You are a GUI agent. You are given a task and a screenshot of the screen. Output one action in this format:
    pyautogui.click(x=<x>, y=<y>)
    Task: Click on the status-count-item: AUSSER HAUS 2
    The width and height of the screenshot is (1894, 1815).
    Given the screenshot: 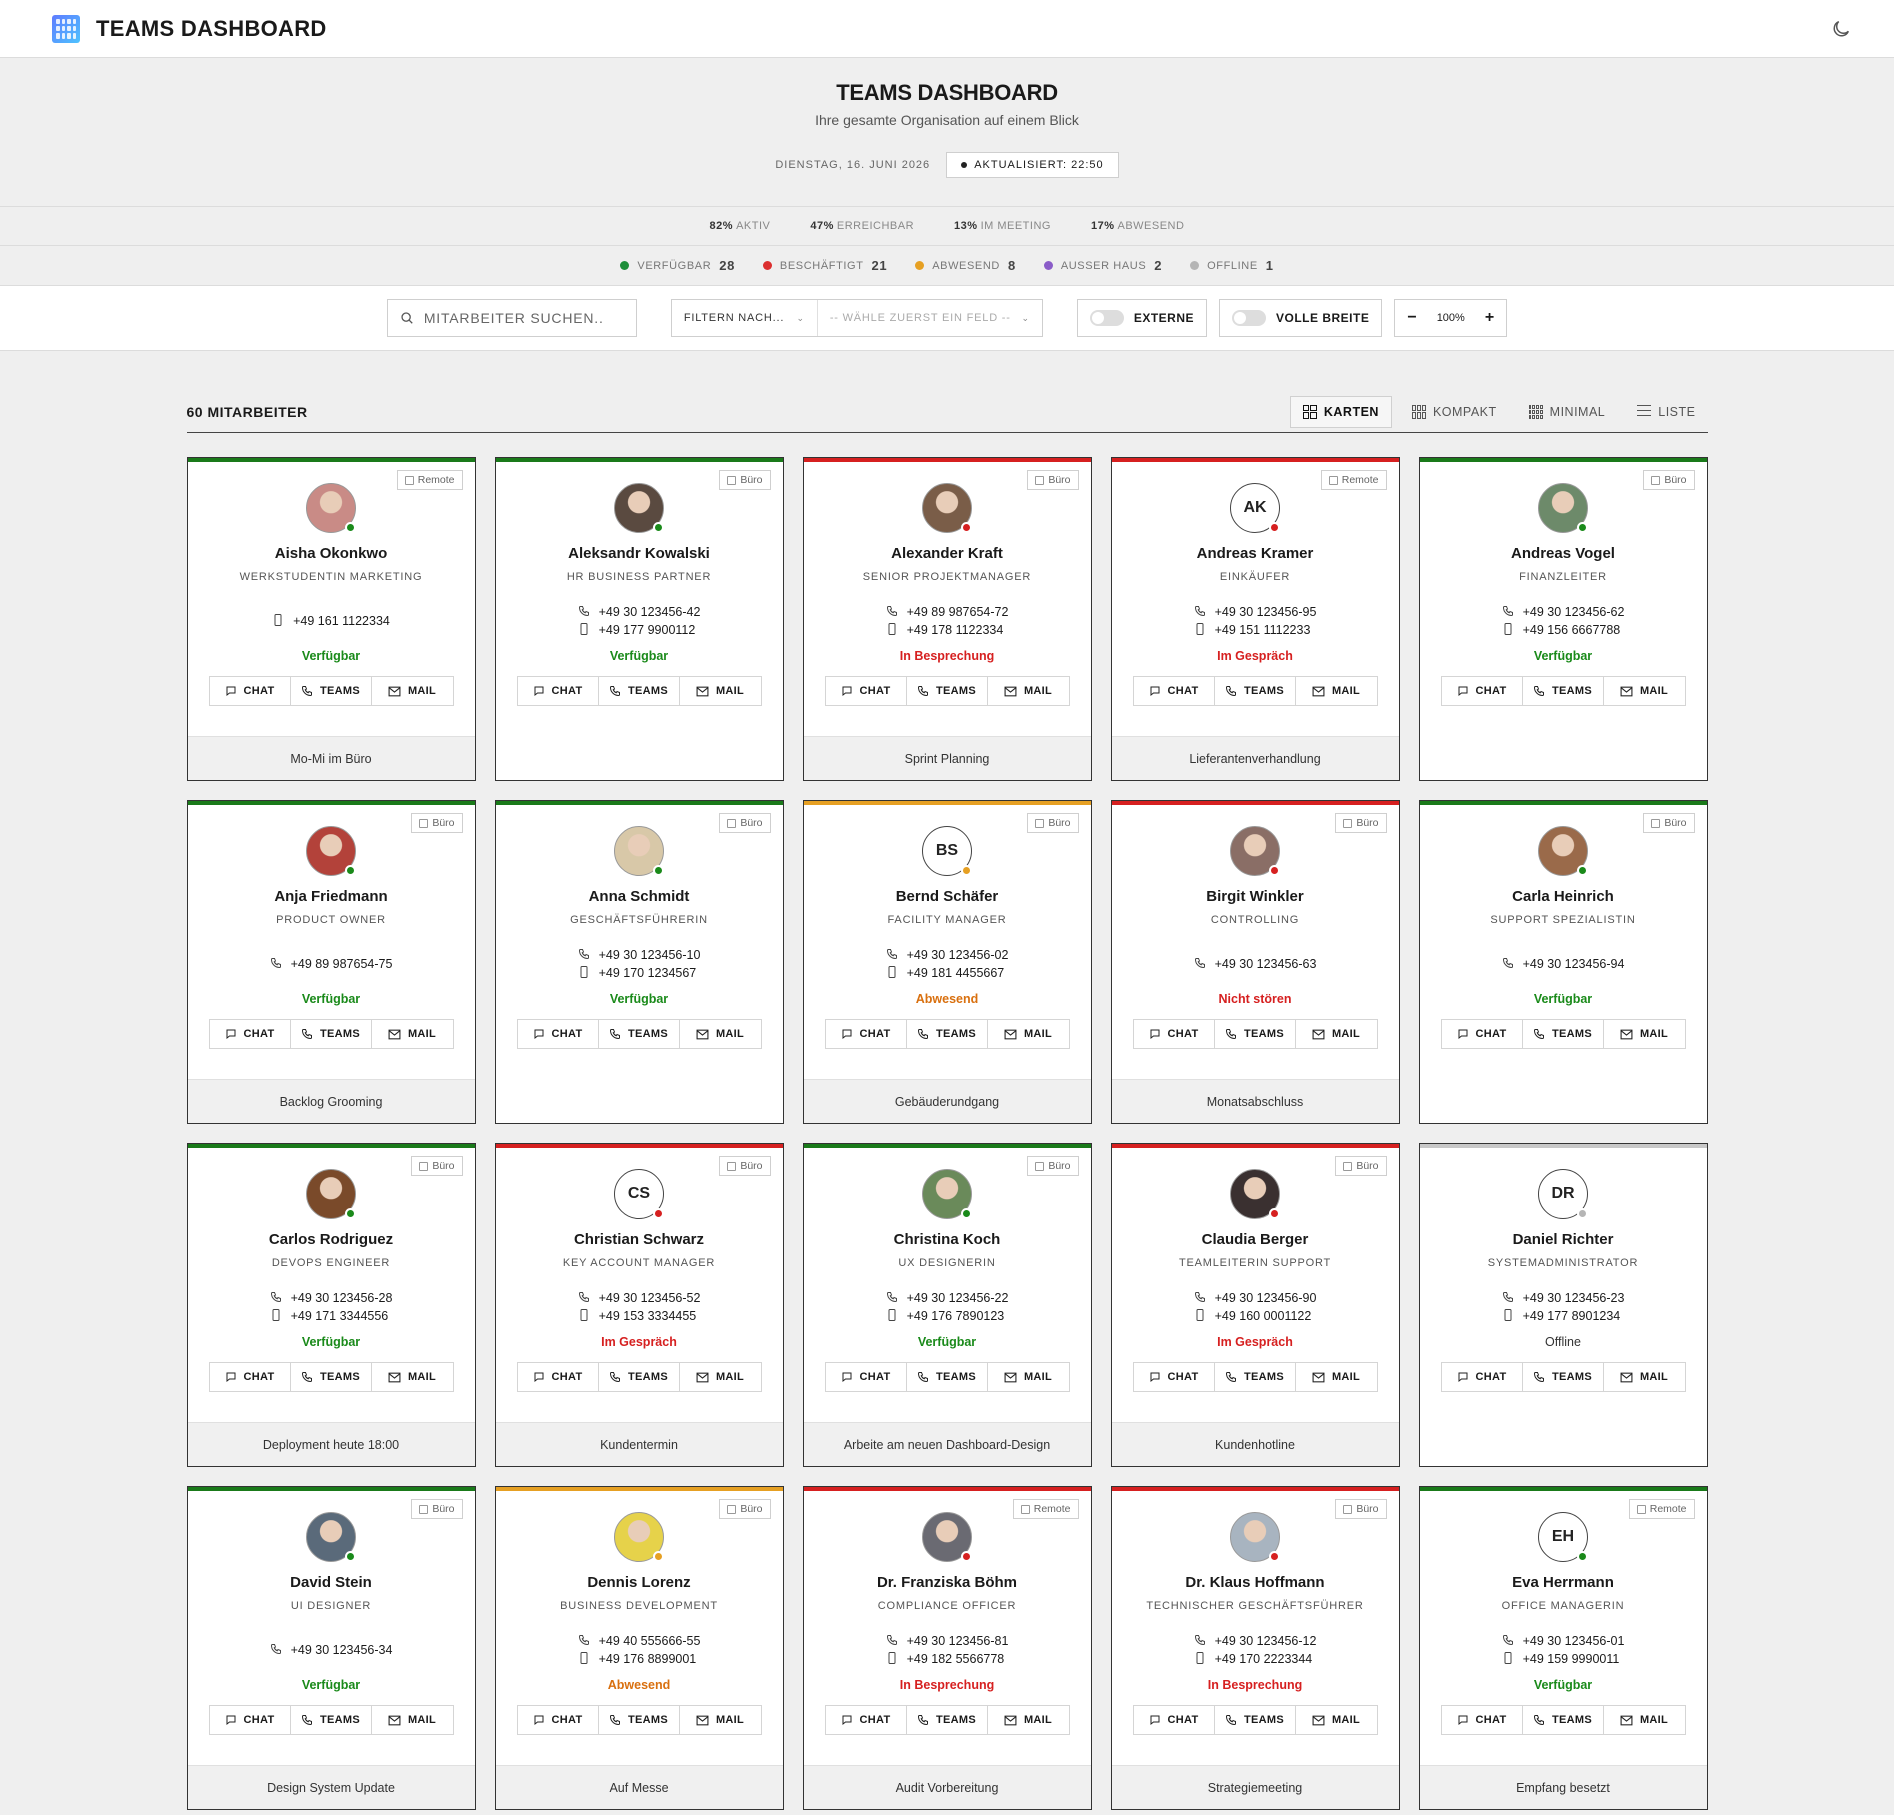 What is the action you would take?
    pyautogui.click(x=1102, y=265)
    